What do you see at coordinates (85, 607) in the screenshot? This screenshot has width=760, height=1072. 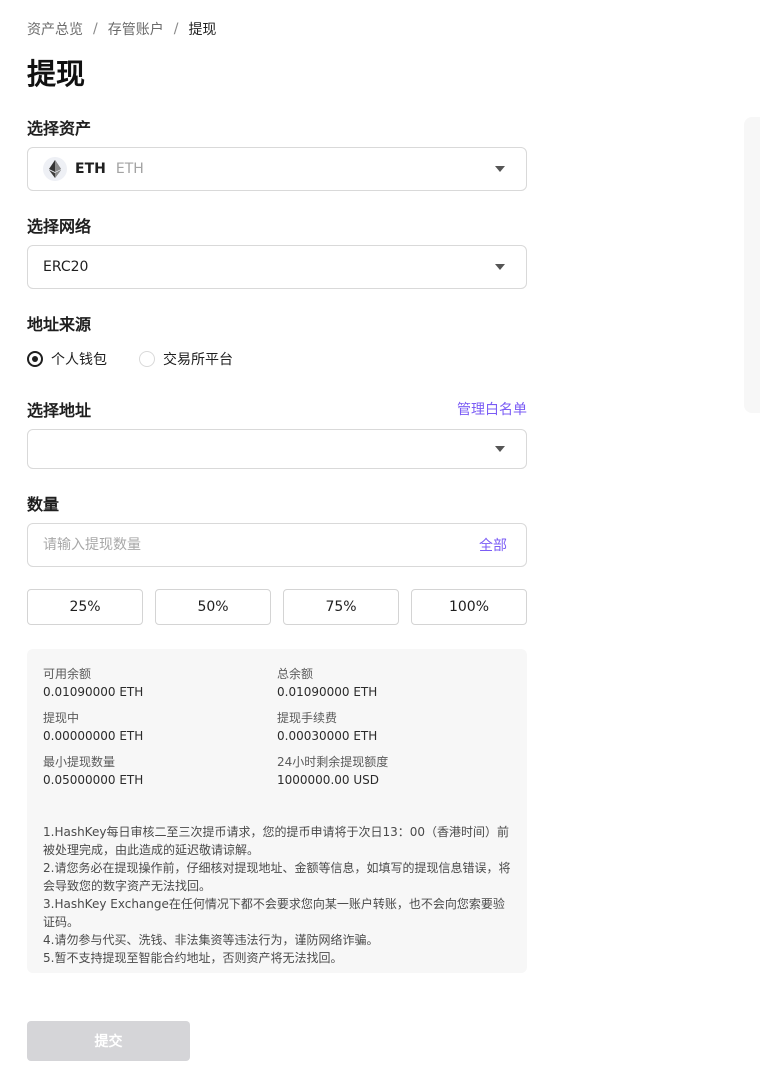 I see `percent-25-button: 25%` at bounding box center [85, 607].